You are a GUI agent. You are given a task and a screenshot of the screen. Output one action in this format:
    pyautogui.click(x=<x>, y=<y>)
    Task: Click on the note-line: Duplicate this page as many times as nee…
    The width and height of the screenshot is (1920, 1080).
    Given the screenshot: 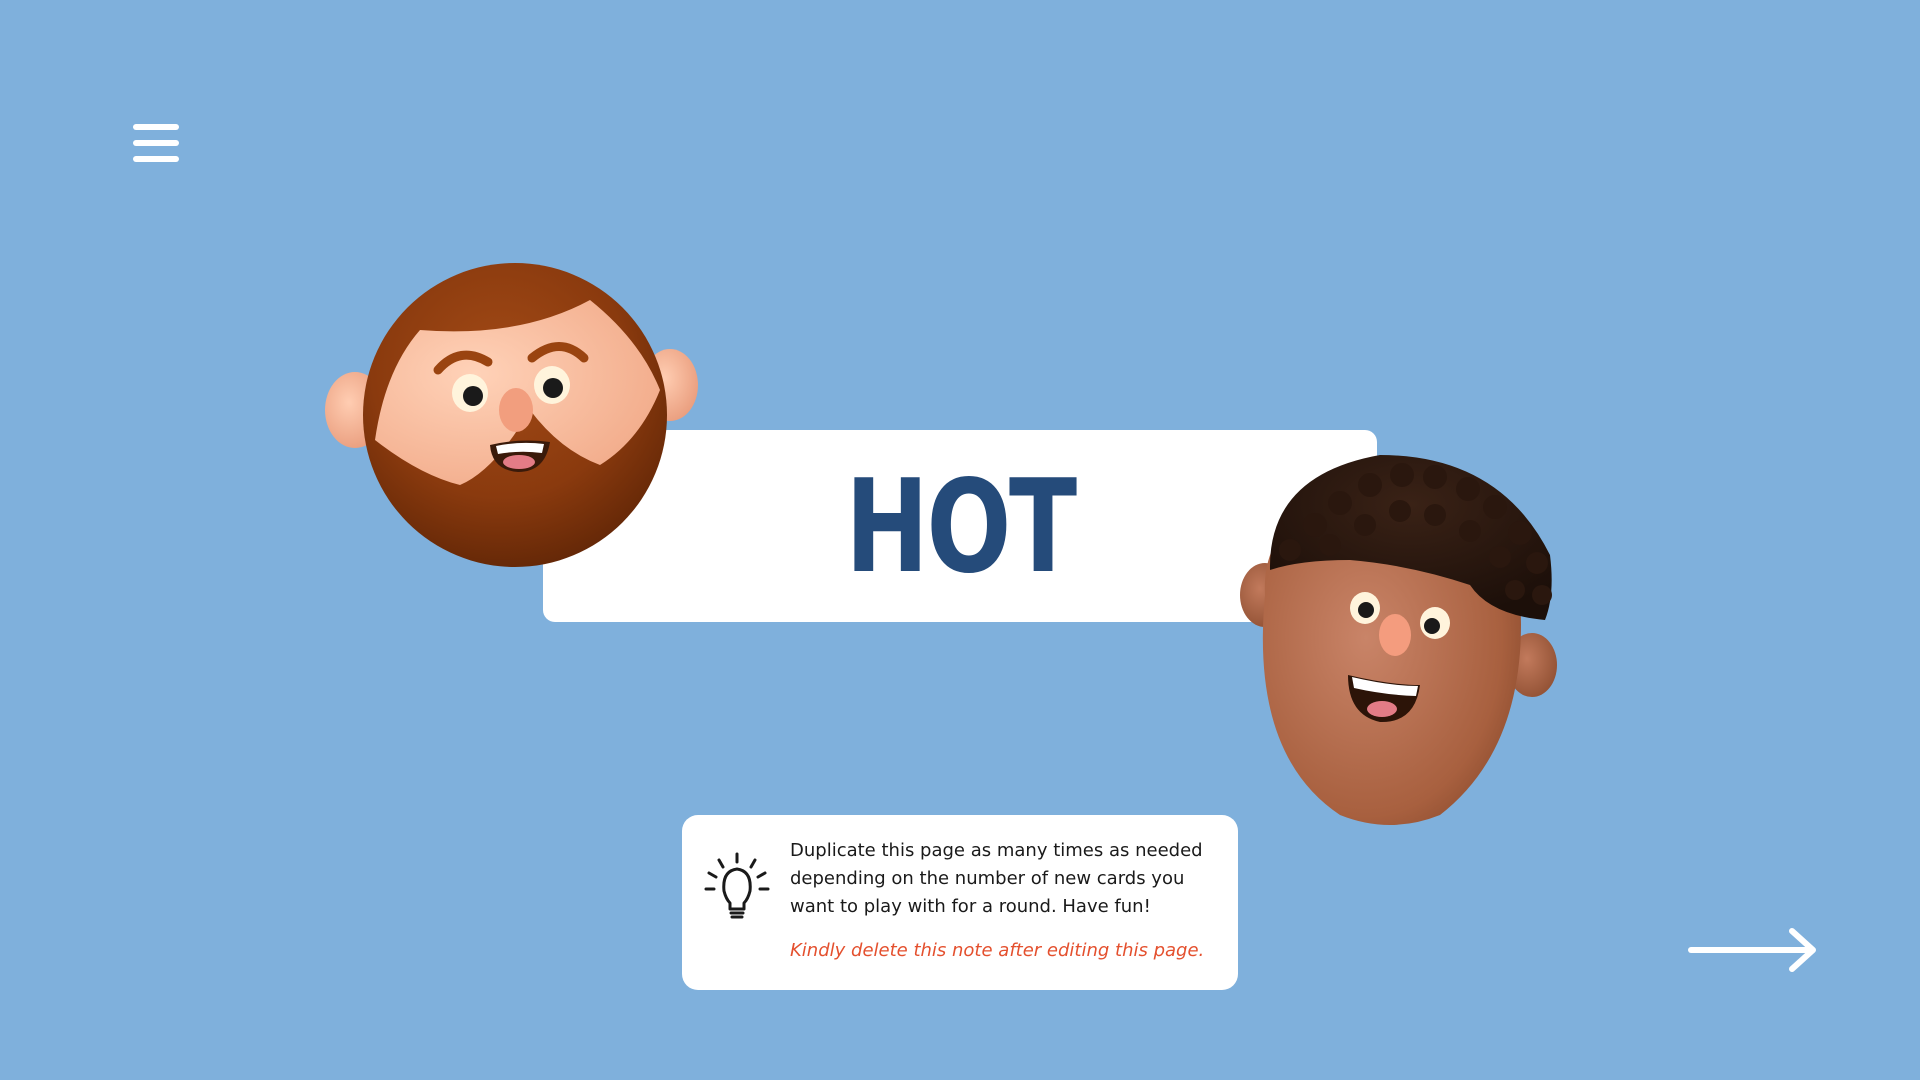 What is the action you would take?
    pyautogui.click(x=996, y=850)
    